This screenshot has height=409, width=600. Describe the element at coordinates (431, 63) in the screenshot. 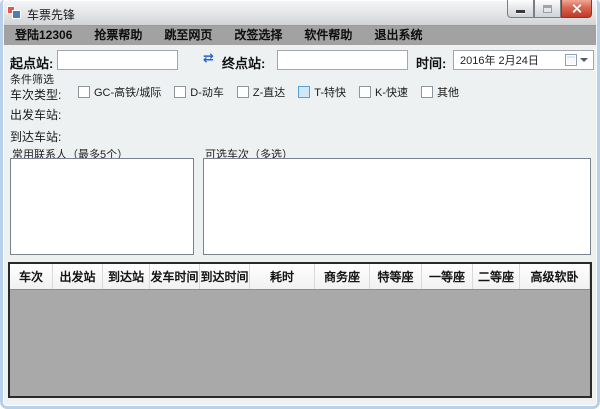

I see `time-label: 时间:` at that location.